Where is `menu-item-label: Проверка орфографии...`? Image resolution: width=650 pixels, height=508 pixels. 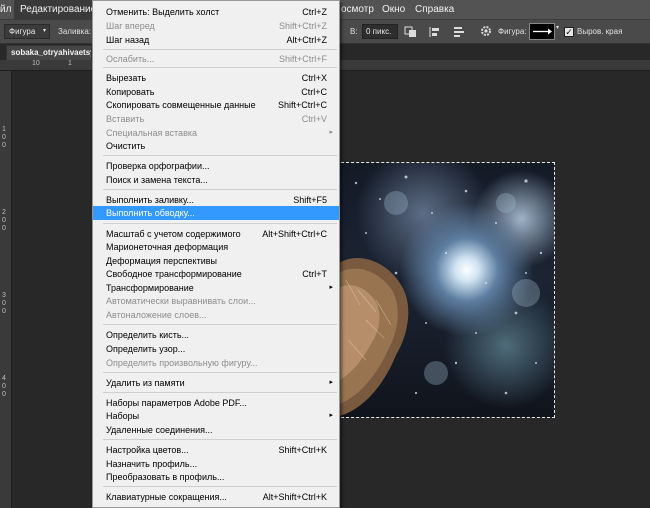 menu-item-label: Проверка орфографии... is located at coordinates (158, 166).